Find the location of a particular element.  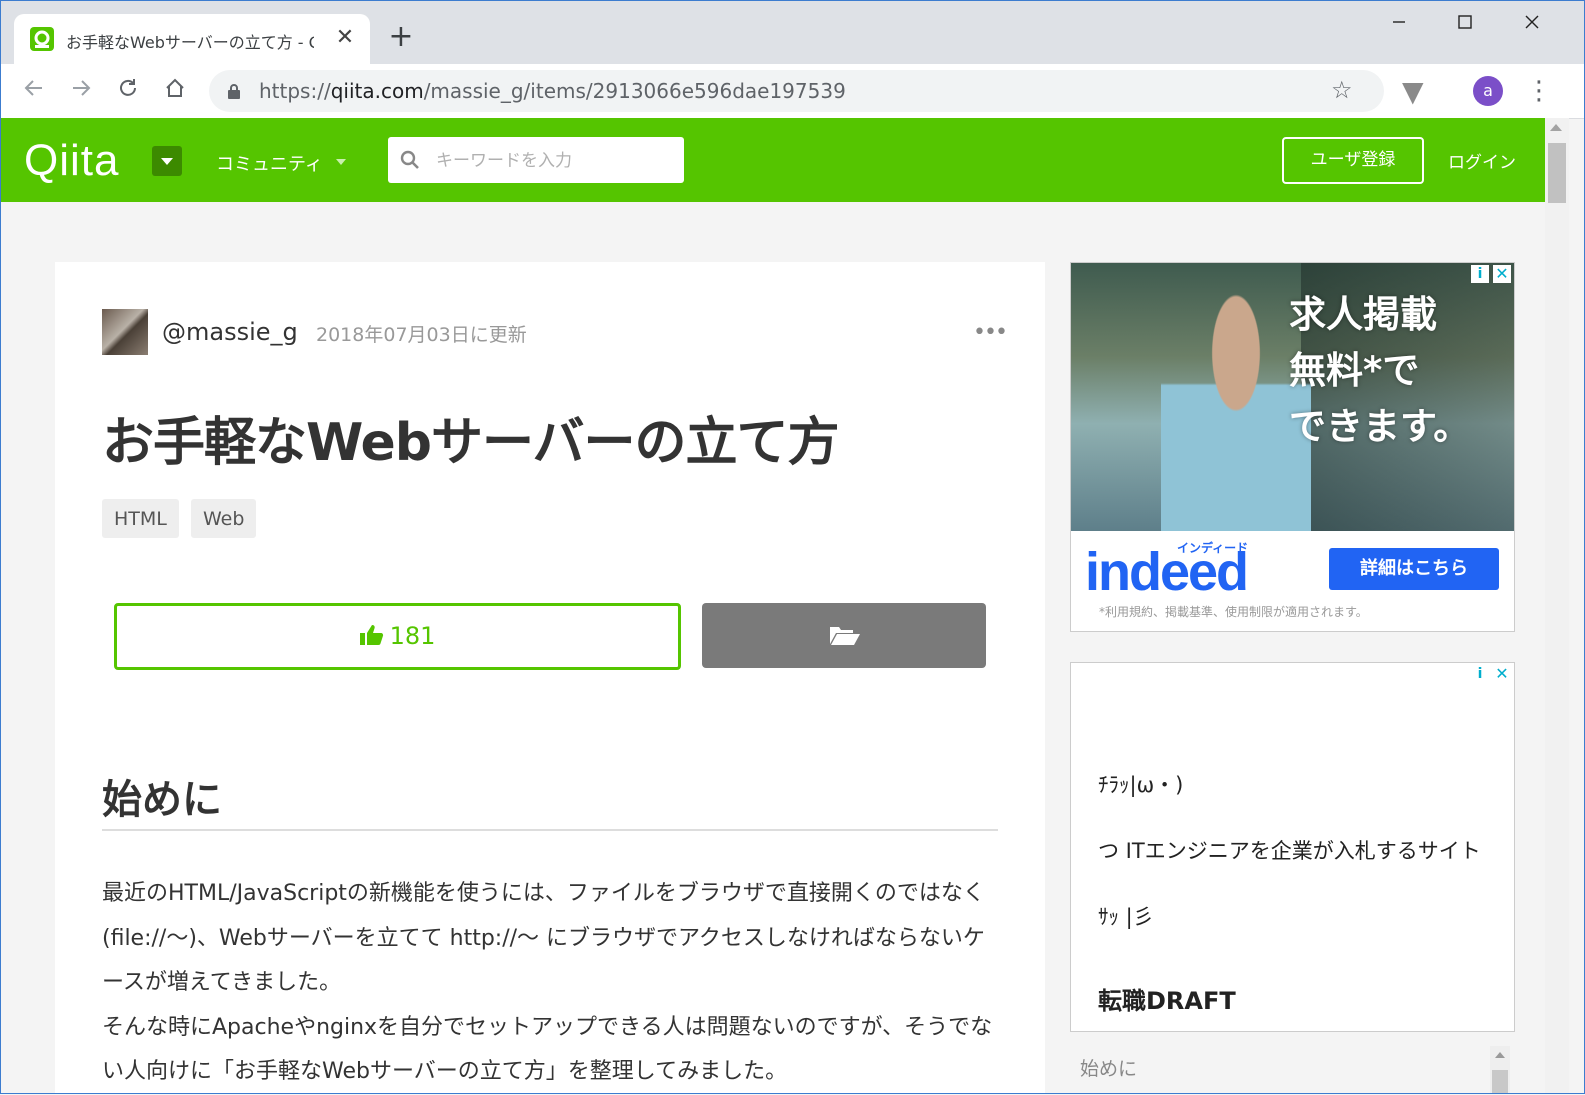

search-icon is located at coordinates (409, 159).